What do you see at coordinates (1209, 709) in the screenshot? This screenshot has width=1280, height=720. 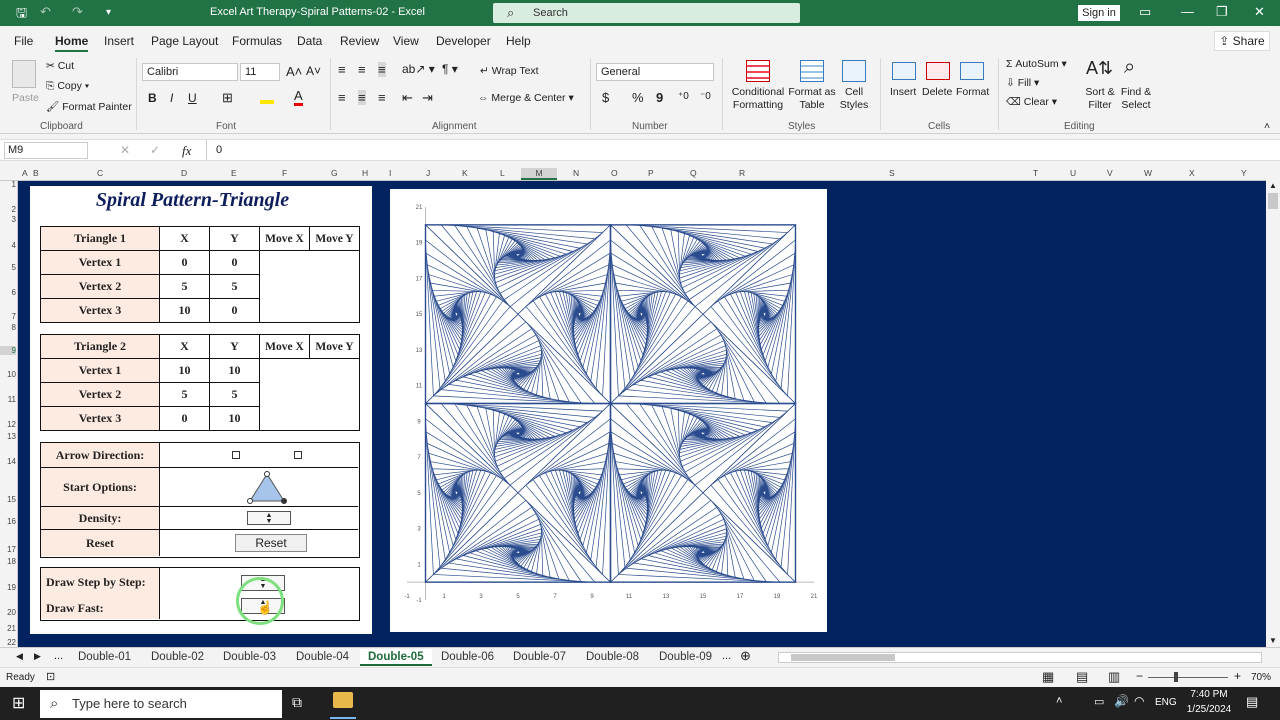 I see `clock-date: 1/25/2024` at bounding box center [1209, 709].